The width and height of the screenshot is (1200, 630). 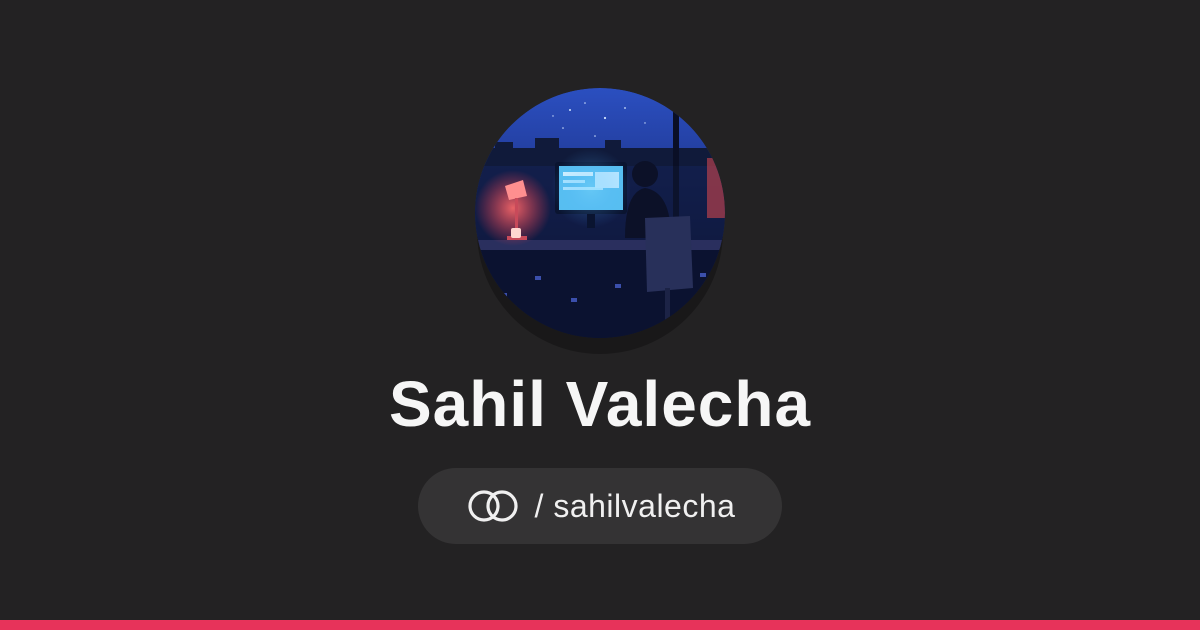 I want to click on profile-handle-text: / sahilvalecha, so click(x=635, y=506).